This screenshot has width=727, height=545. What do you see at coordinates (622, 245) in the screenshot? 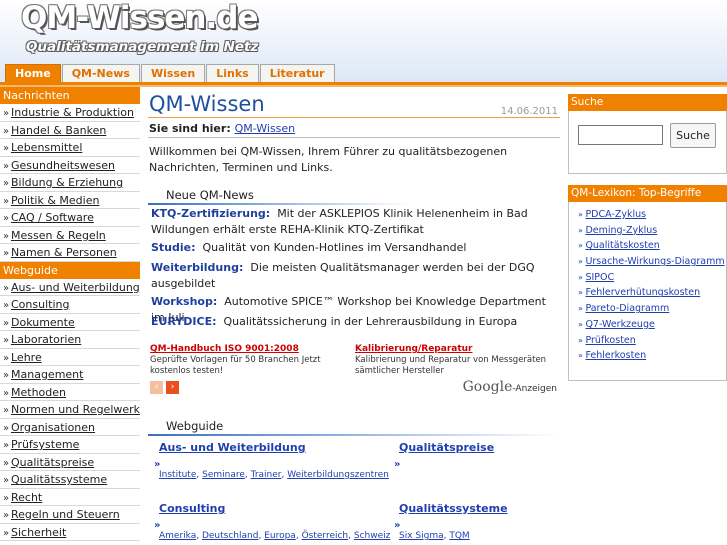
I see `lexikon-item-link: Qualitätskosten` at bounding box center [622, 245].